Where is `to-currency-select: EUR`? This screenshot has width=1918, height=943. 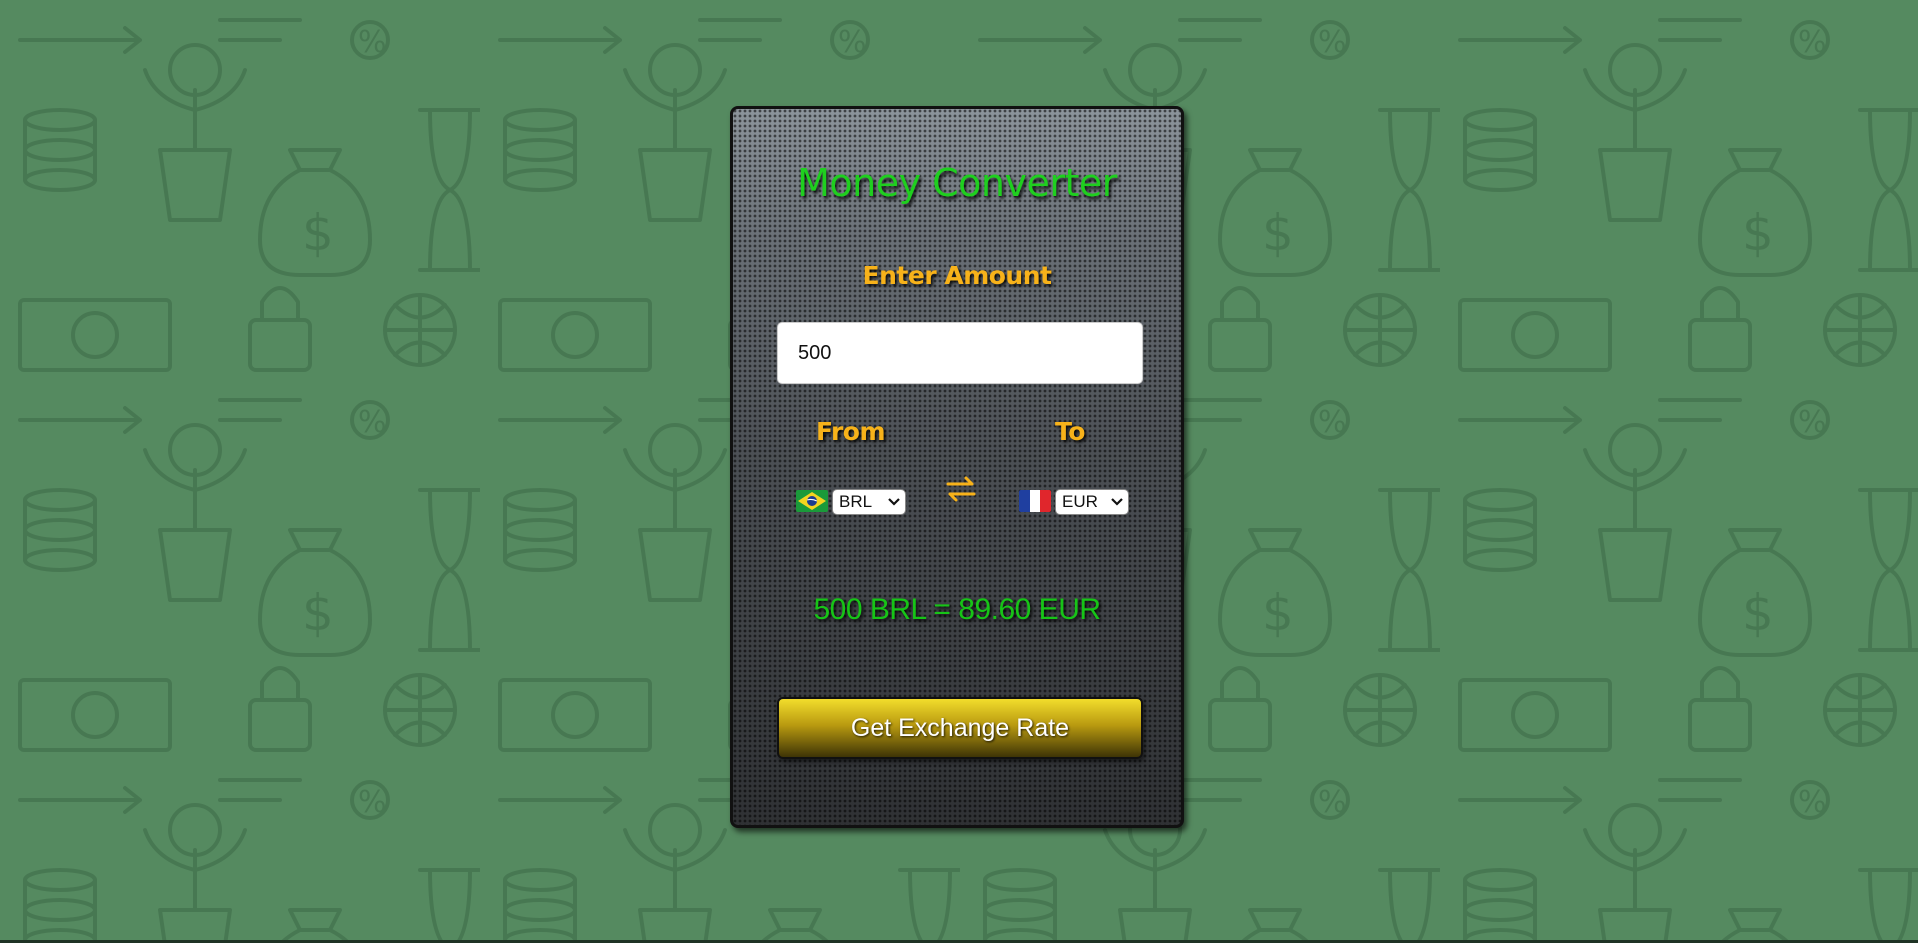
to-currency-select: EUR is located at coordinates (1092, 502).